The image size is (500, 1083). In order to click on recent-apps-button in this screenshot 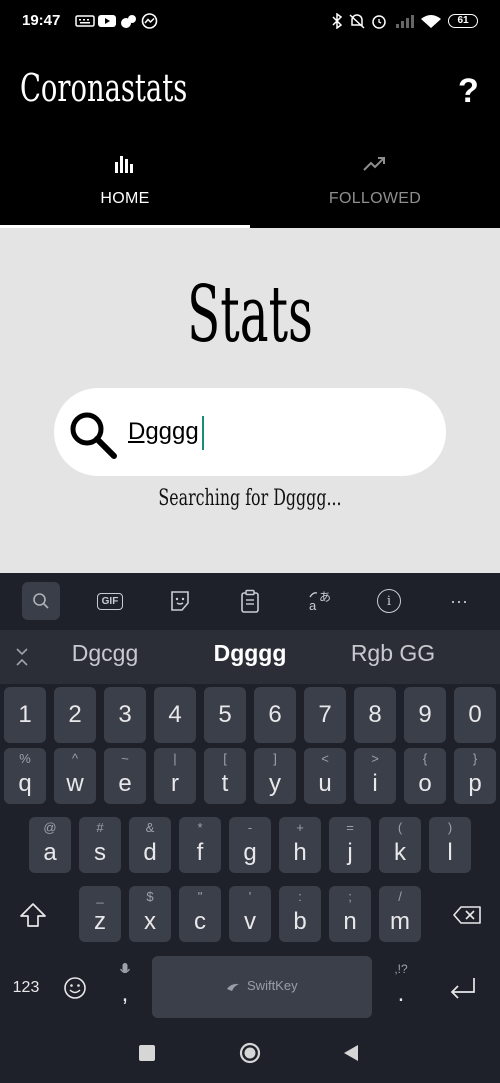, I will do `click(147, 1053)`.